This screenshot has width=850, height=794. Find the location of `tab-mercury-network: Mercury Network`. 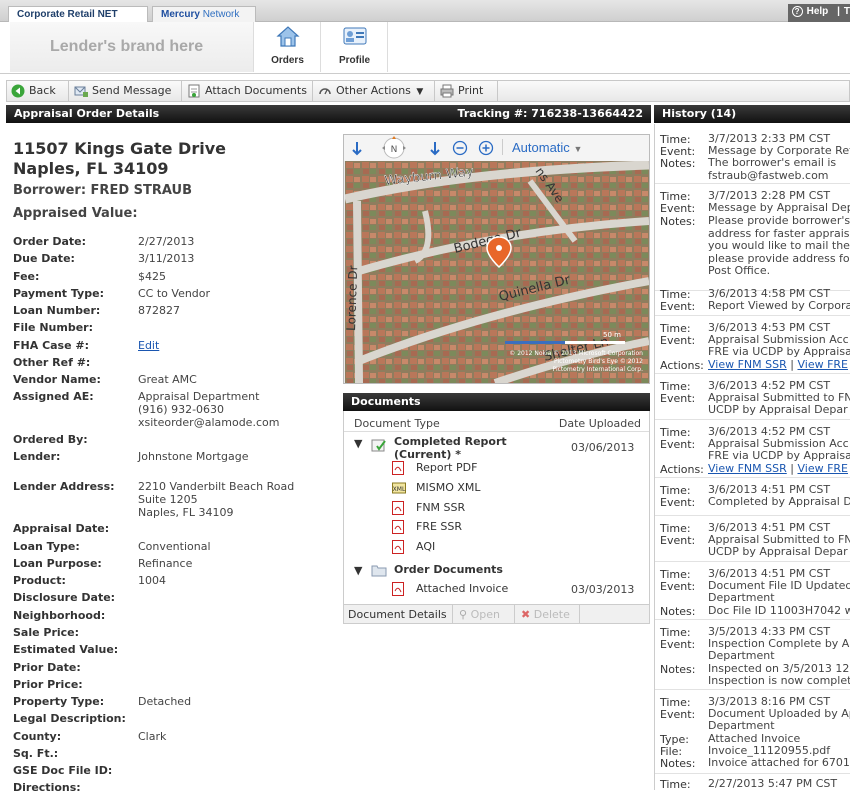

tab-mercury-network: Mercury Network is located at coordinates (204, 14).